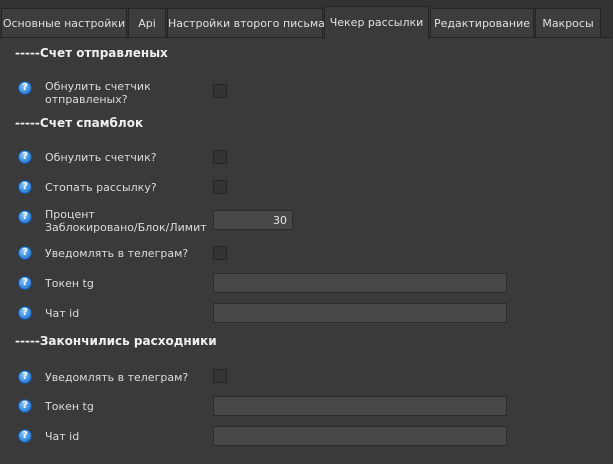 This screenshot has height=464, width=613. Describe the element at coordinates (376, 37) in the screenshot. I see `active-tab-gap` at that location.